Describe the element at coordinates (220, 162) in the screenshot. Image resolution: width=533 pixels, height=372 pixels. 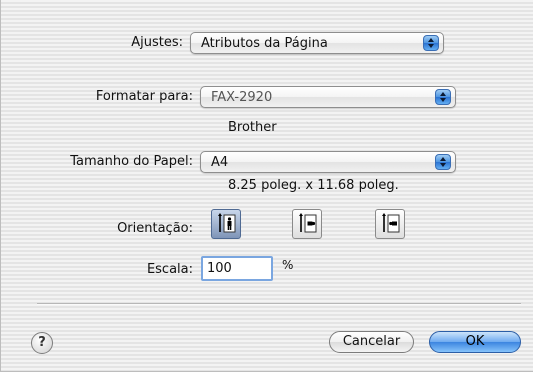
I see `paper-size-popup-value: A4` at that location.